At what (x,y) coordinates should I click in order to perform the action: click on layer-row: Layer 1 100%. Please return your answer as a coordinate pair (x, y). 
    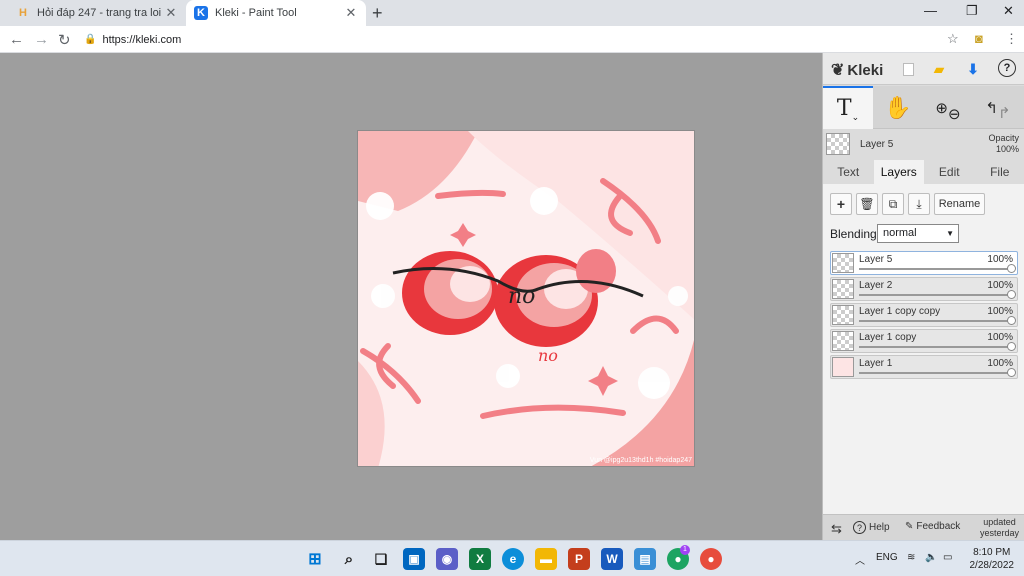
    Looking at the image, I should click on (924, 367).